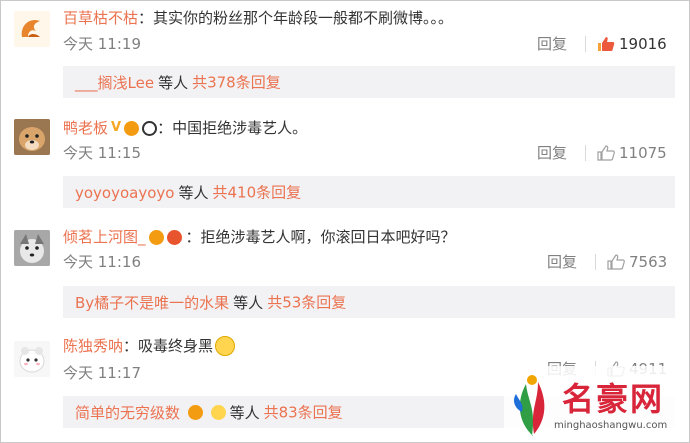 This screenshot has height=443, width=690. What do you see at coordinates (369, 302) in the screenshot?
I see `replies-summary: By橘子不是唯一的水果 等人 共53条回复` at bounding box center [369, 302].